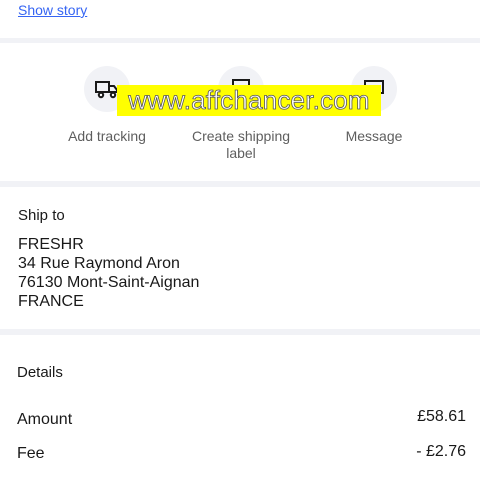 Image resolution: width=480 pixels, height=480 pixels. Describe the element at coordinates (51, 244) in the screenshot. I see `ship-to-name: FRESHR` at that location.